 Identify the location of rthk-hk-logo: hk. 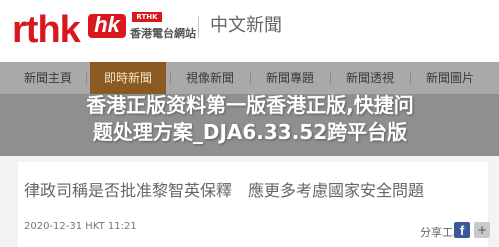
(107, 26).